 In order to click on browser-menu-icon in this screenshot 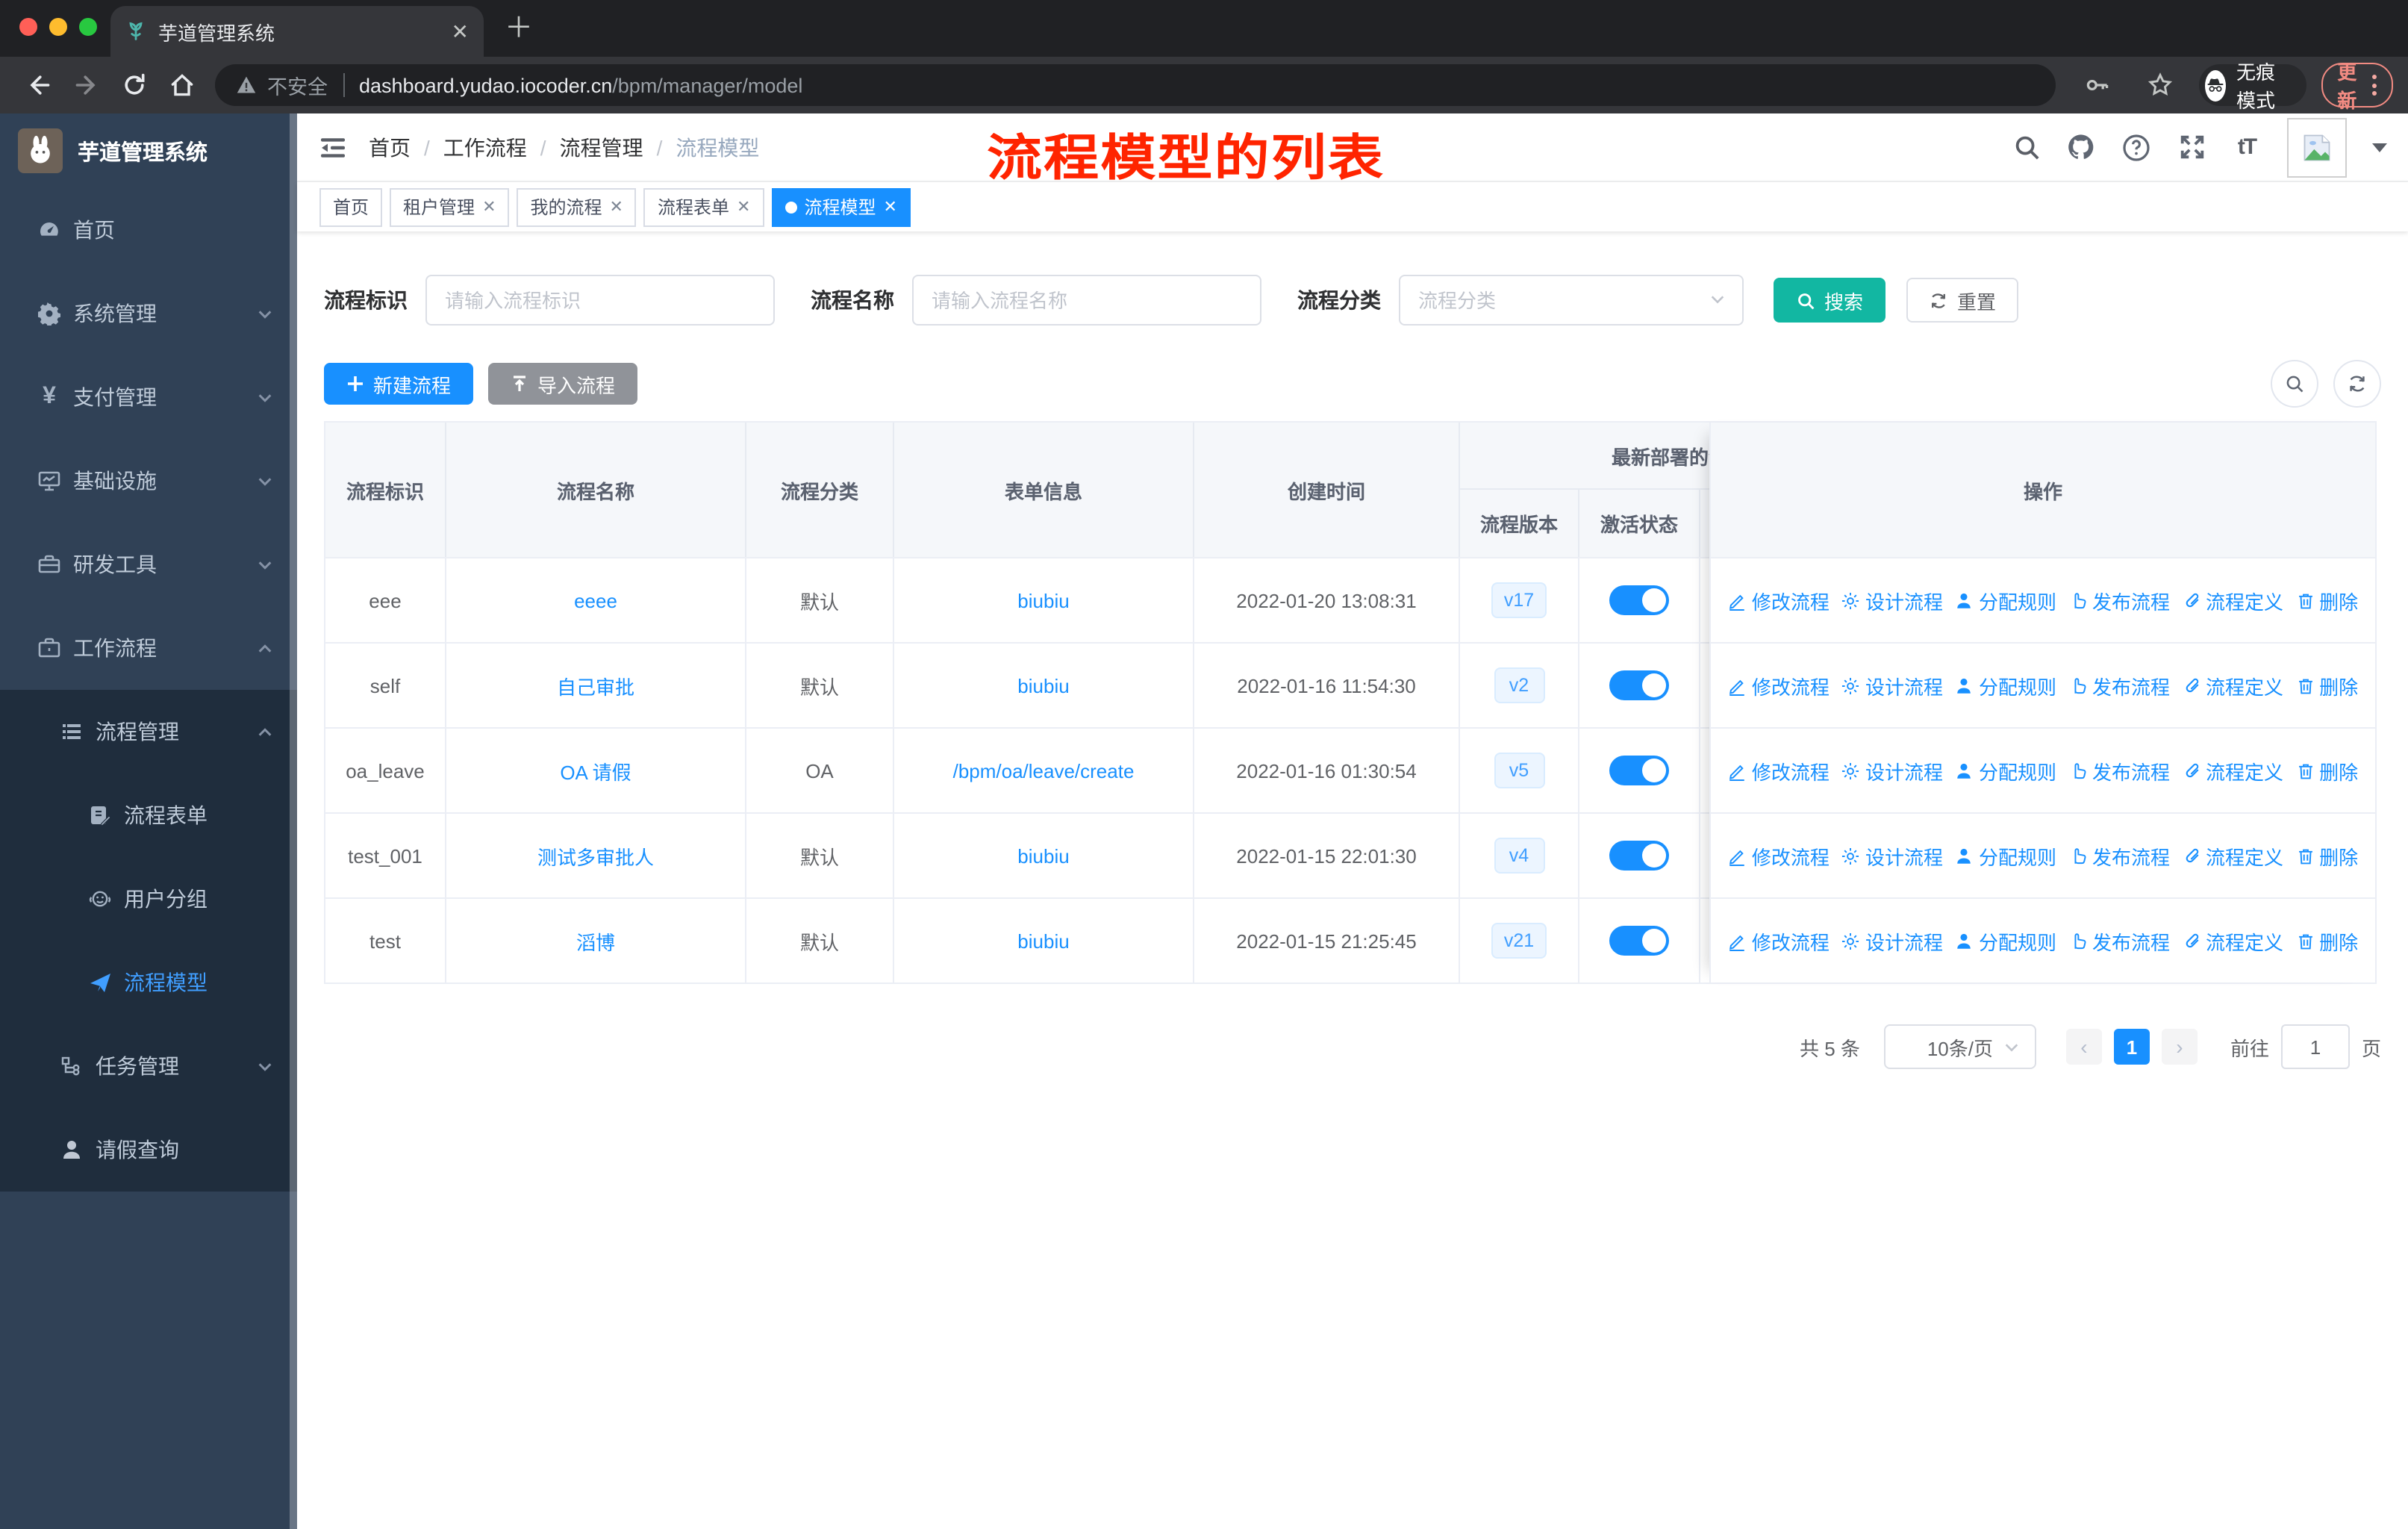, I will do `click(2374, 85)`.